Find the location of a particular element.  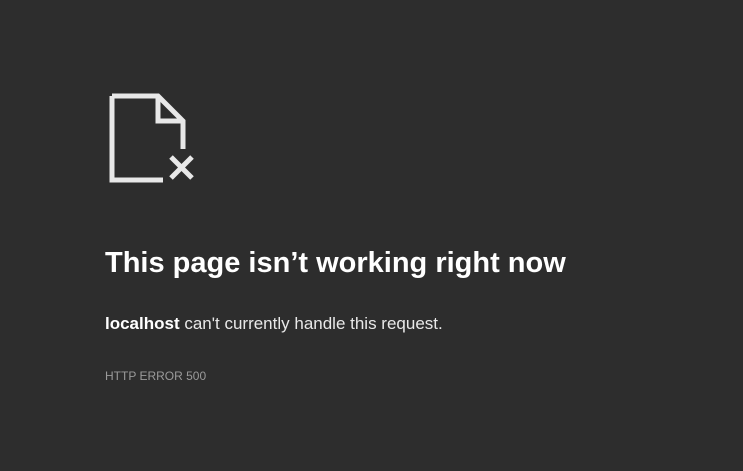

page-title: This page isn’t working right now is located at coordinates (335, 263).